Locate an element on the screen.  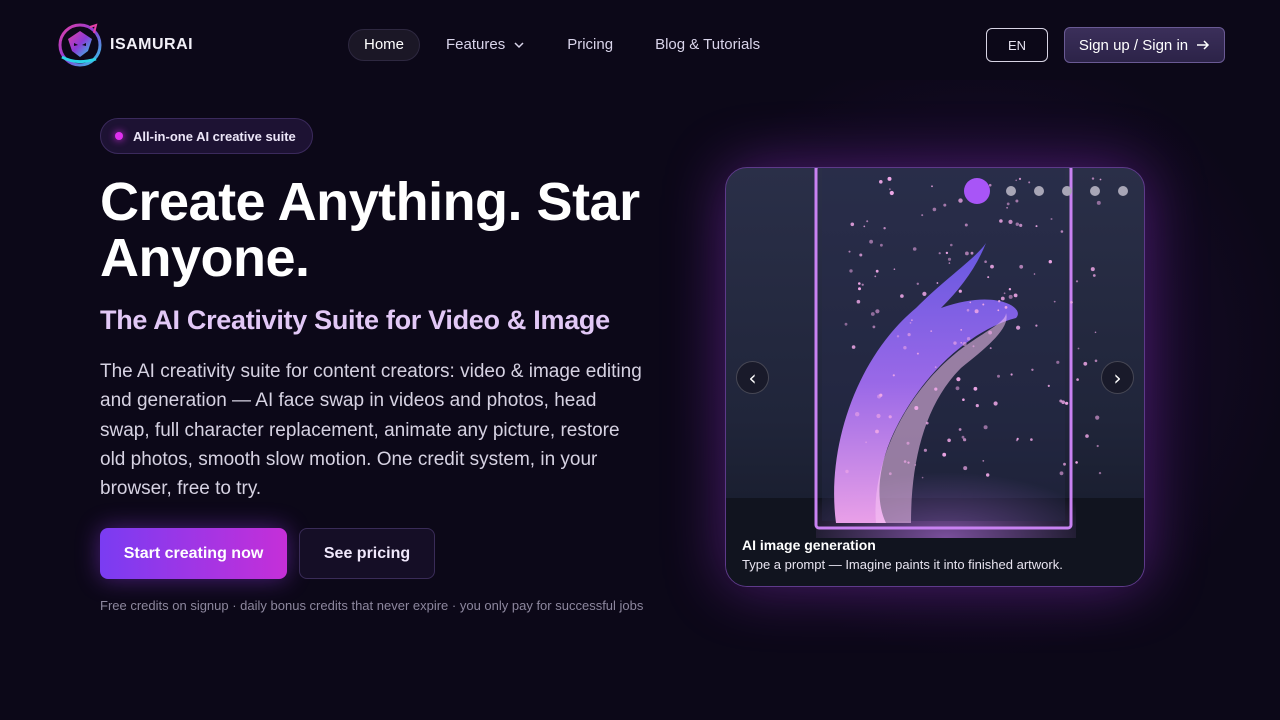
signup-label: Sign up / Sign in is located at coordinates (1133, 45).